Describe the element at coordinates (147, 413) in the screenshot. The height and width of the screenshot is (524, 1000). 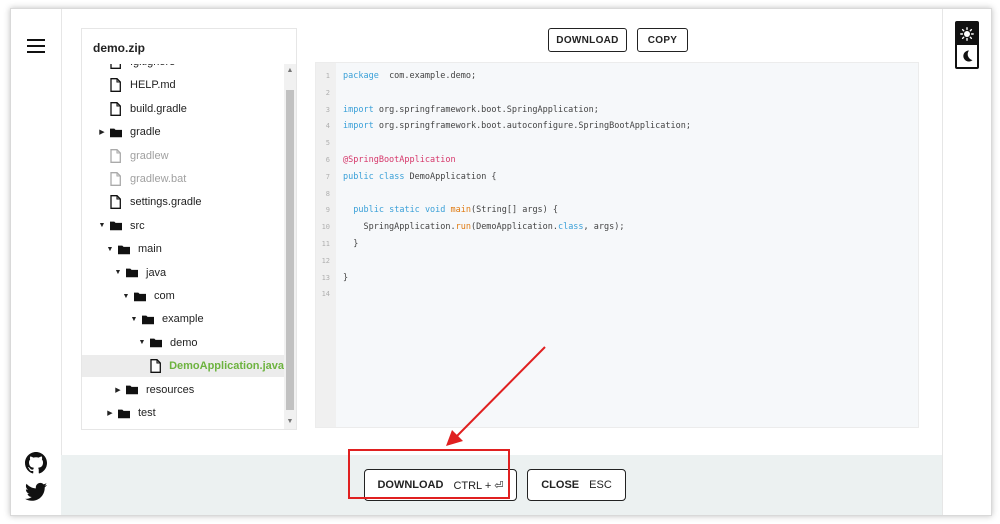
I see `tree-item-label: test` at that location.